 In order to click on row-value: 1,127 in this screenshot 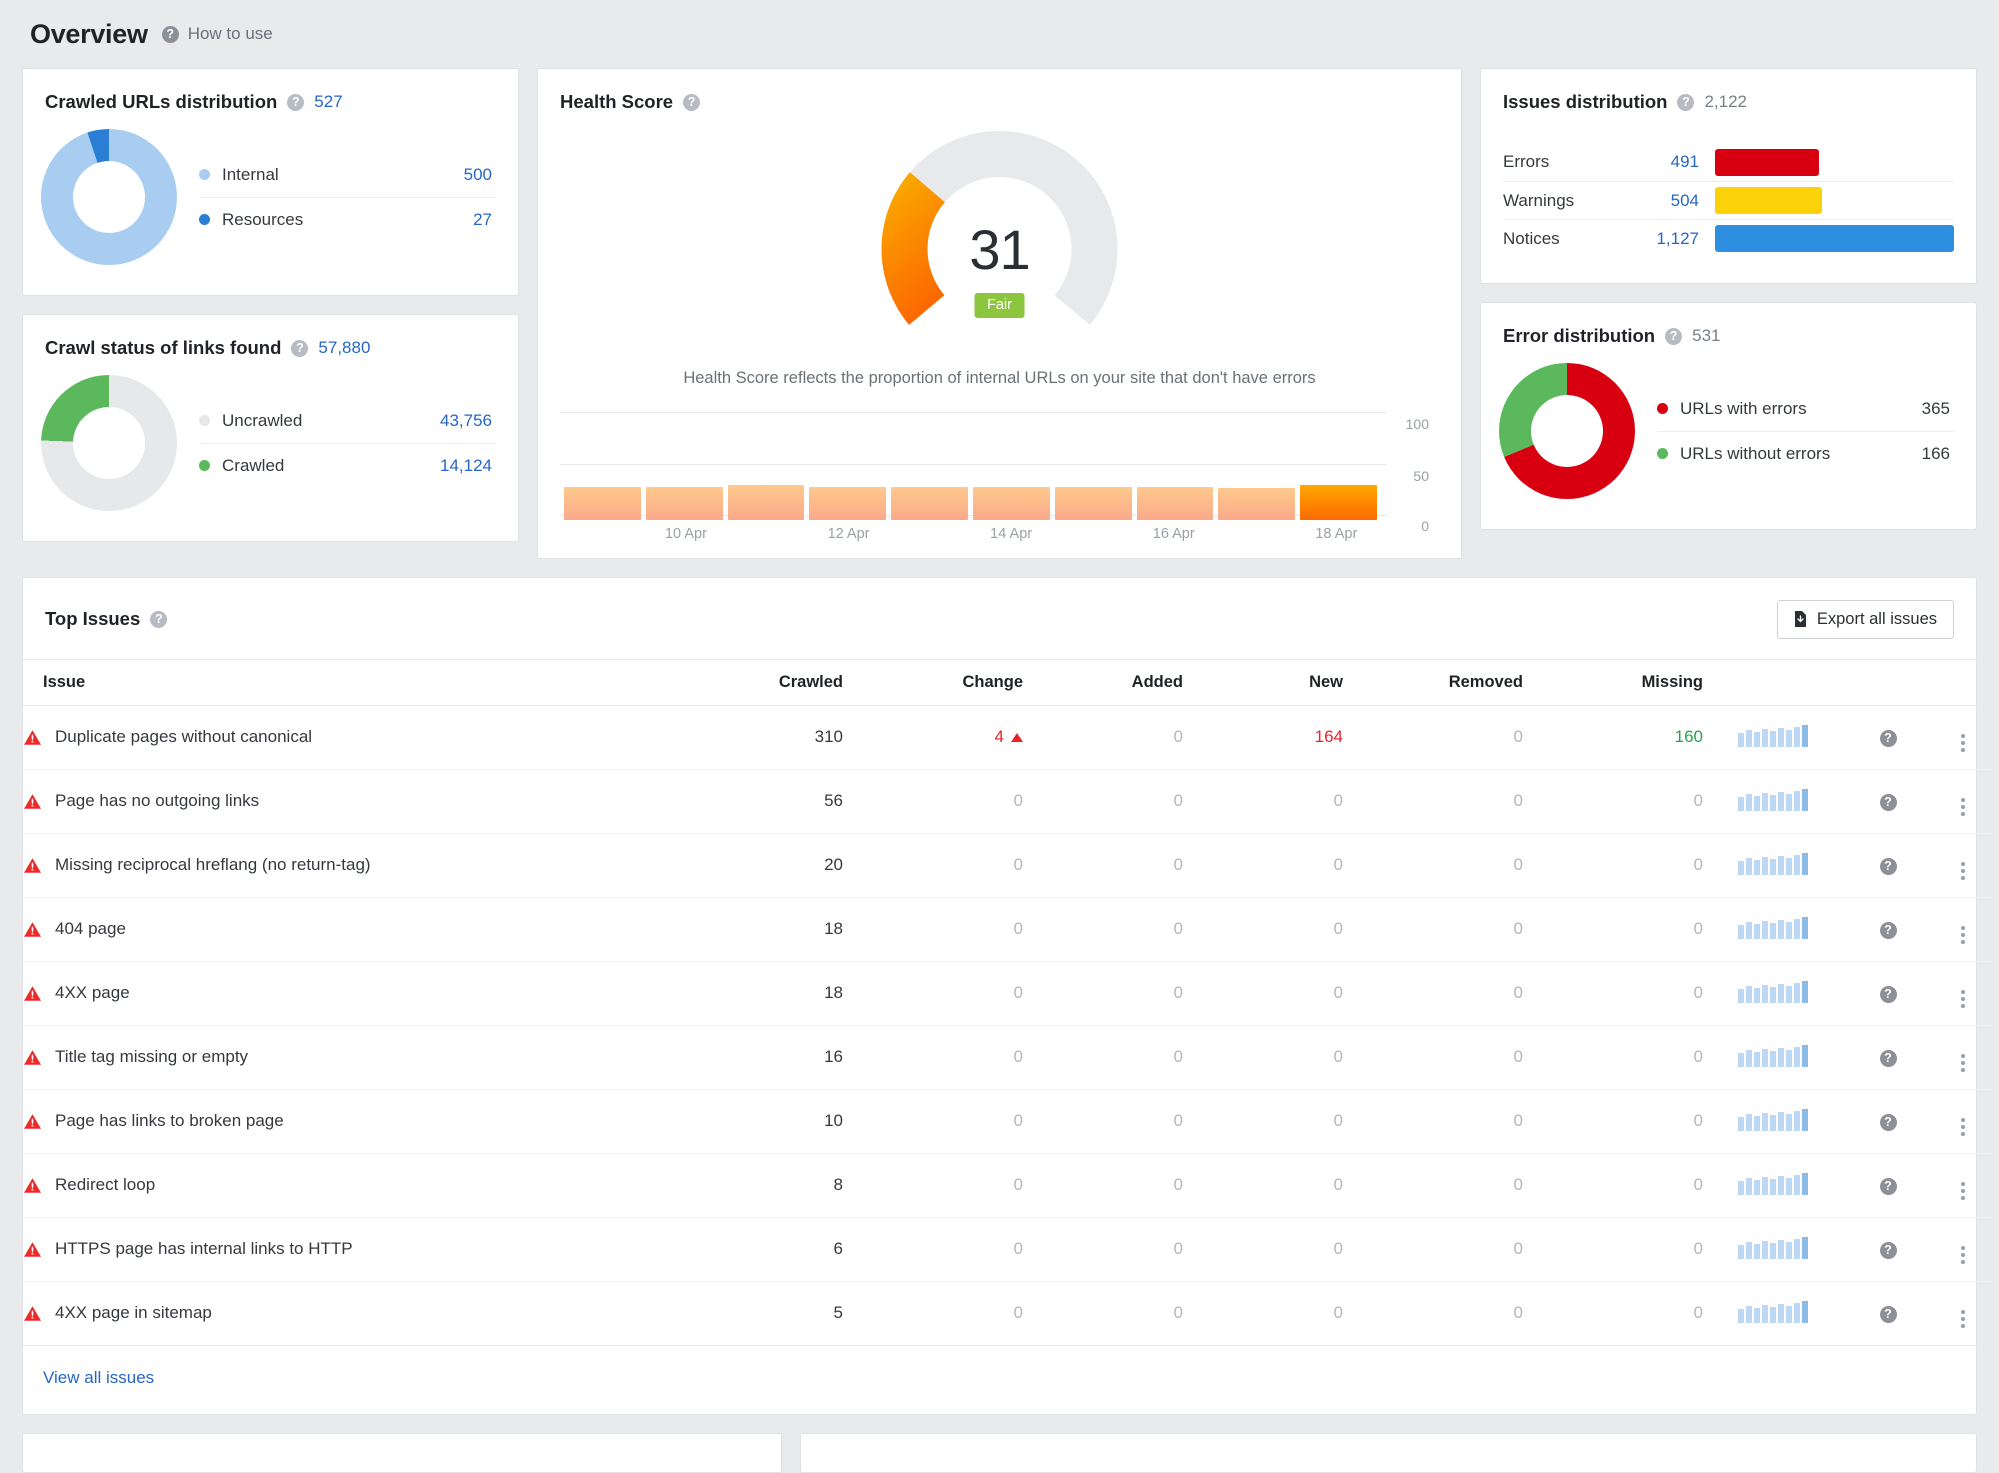, I will do `click(1675, 239)`.